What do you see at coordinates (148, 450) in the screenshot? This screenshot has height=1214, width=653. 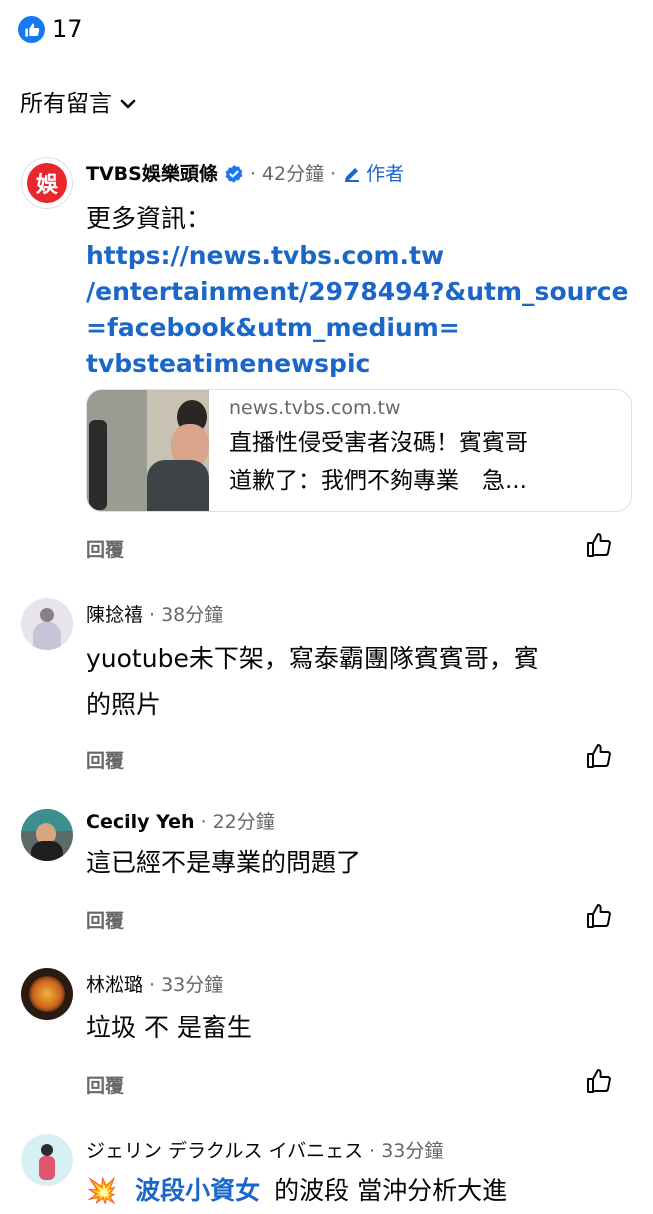 I see `link-preview-image` at bounding box center [148, 450].